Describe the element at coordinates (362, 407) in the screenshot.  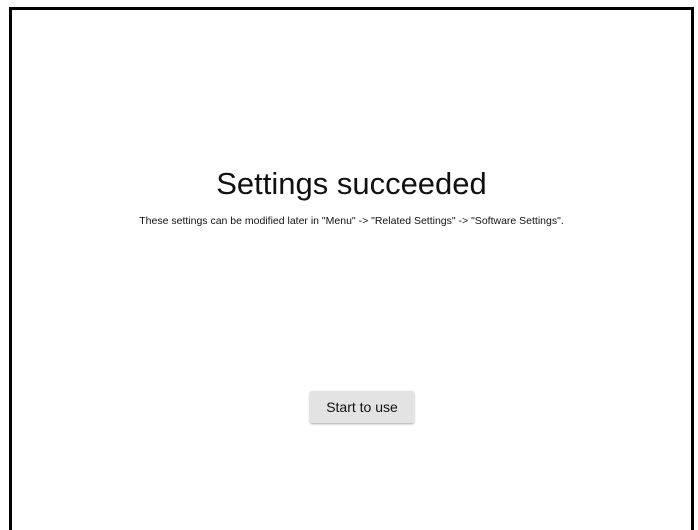
I see `start-to-use-button: Start to use` at that location.